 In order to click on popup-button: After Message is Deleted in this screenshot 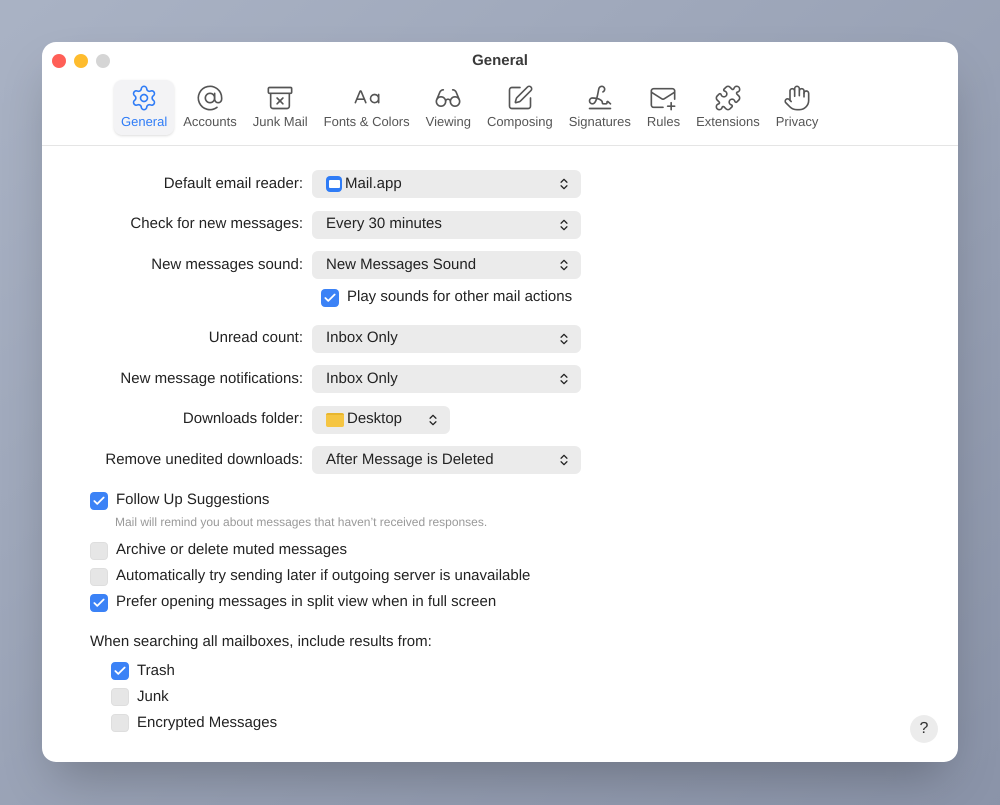, I will do `click(446, 460)`.